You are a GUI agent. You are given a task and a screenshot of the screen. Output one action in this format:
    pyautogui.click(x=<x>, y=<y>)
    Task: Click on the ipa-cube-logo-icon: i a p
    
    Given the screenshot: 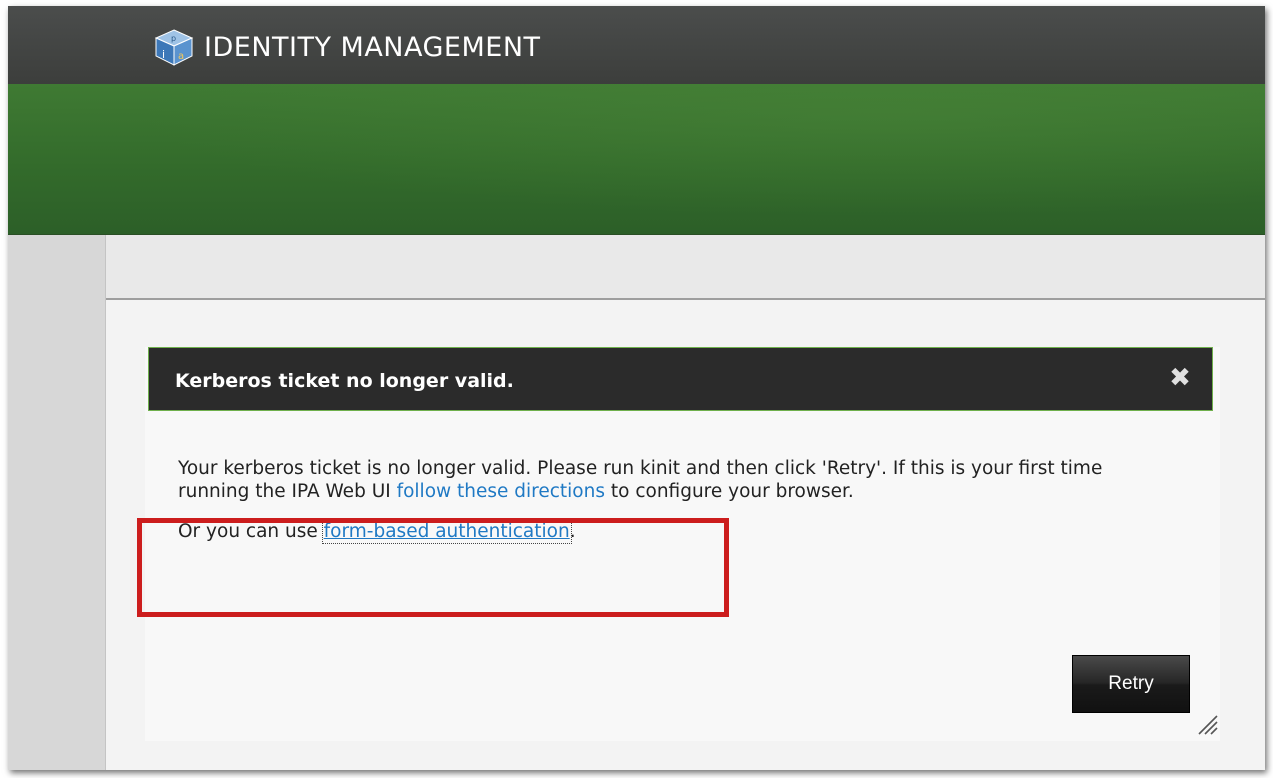 What is the action you would take?
    pyautogui.click(x=174, y=47)
    